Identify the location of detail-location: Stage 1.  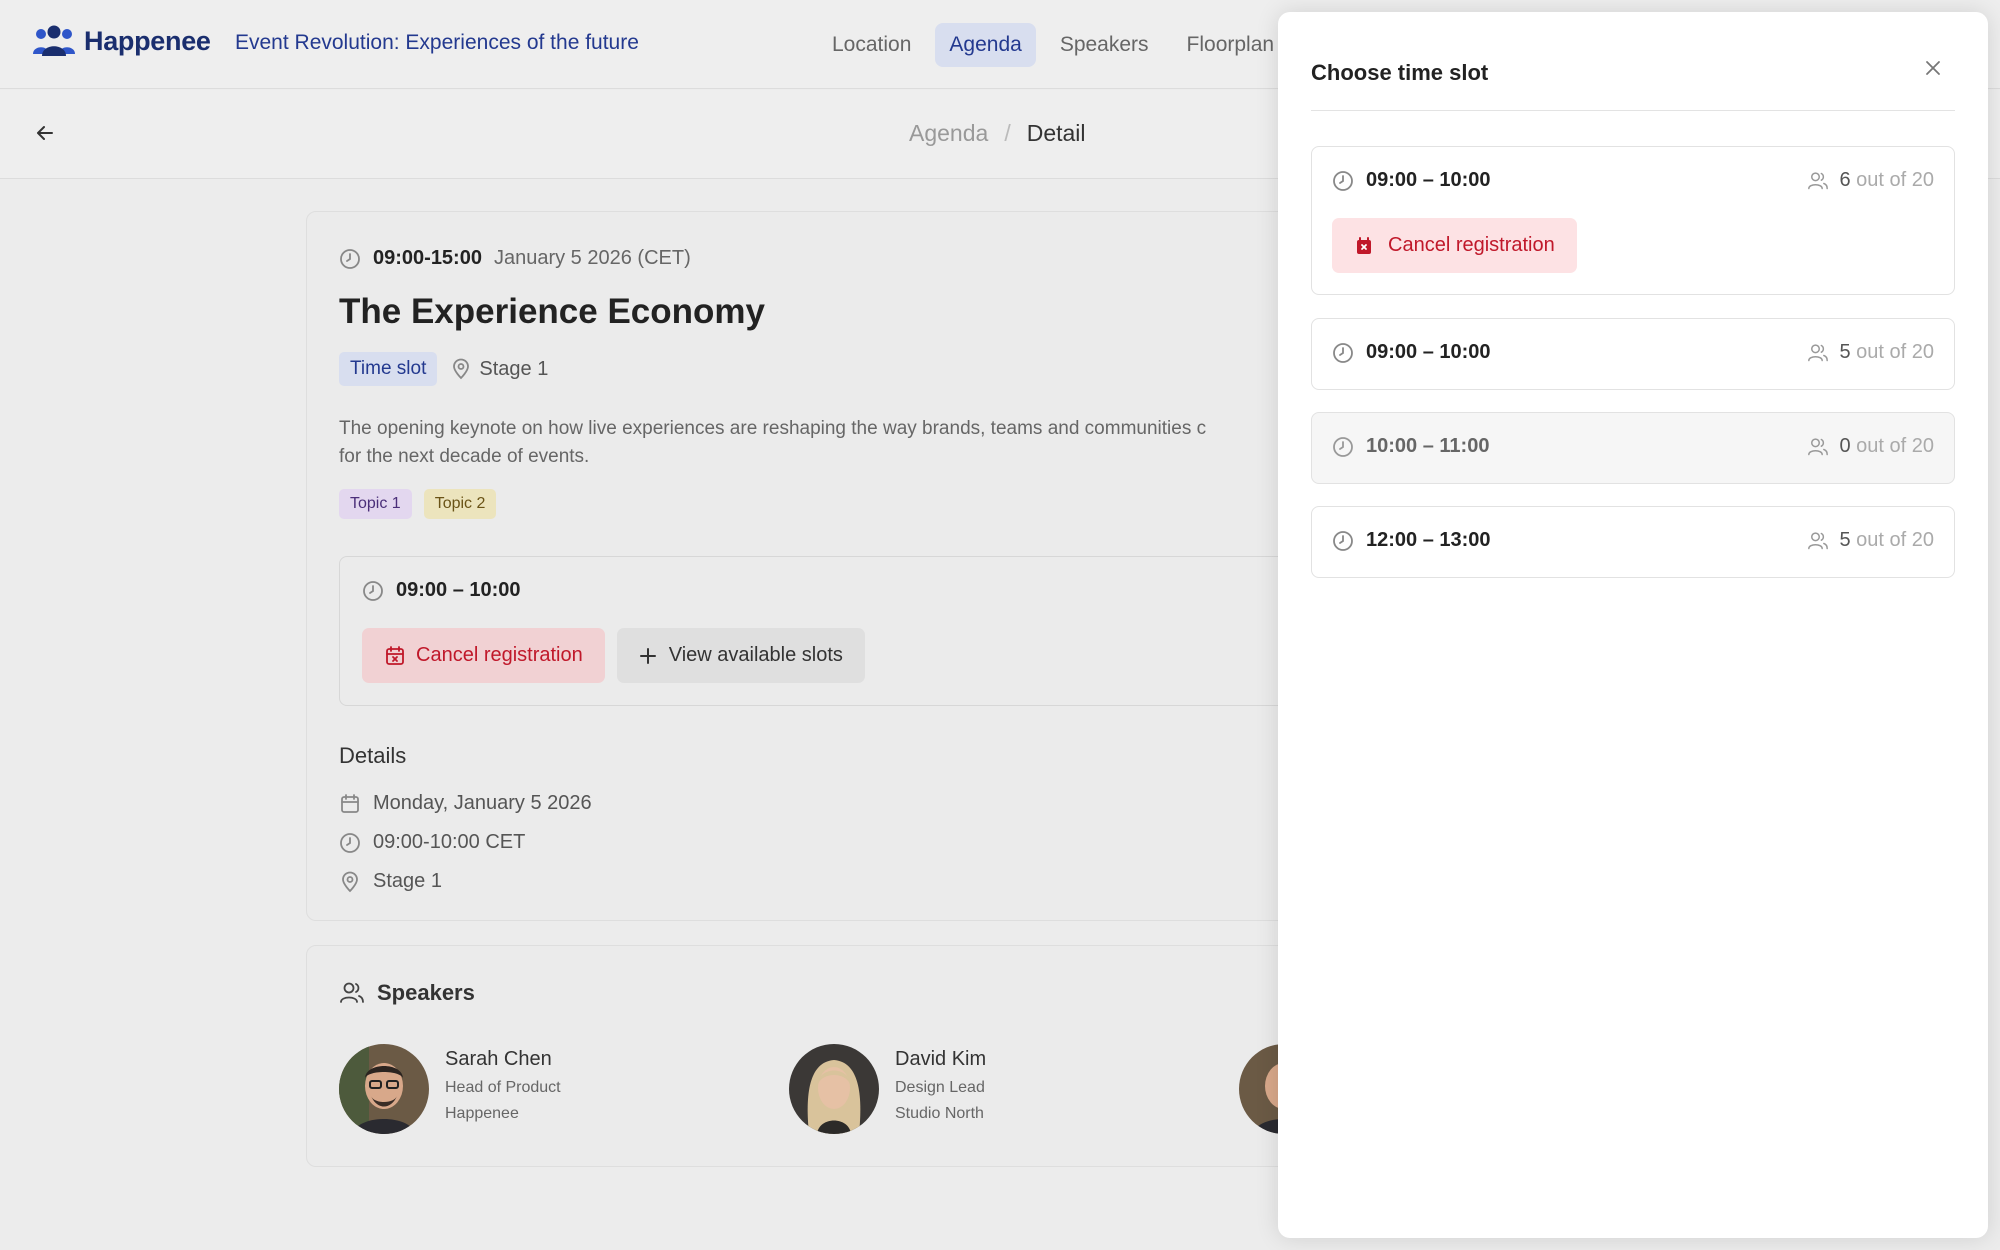
(465, 881).